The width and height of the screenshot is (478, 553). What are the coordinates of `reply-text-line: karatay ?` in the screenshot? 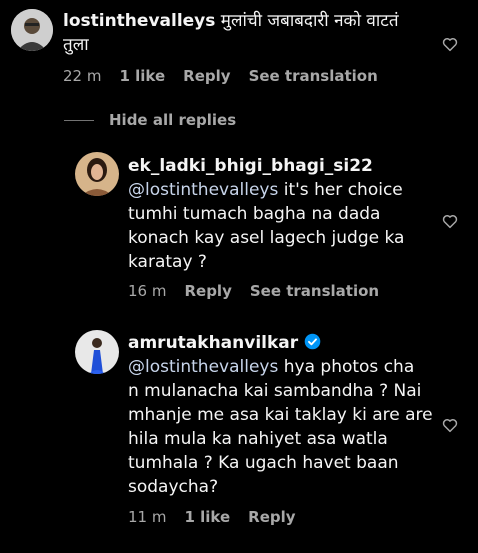 It's located at (167, 262).